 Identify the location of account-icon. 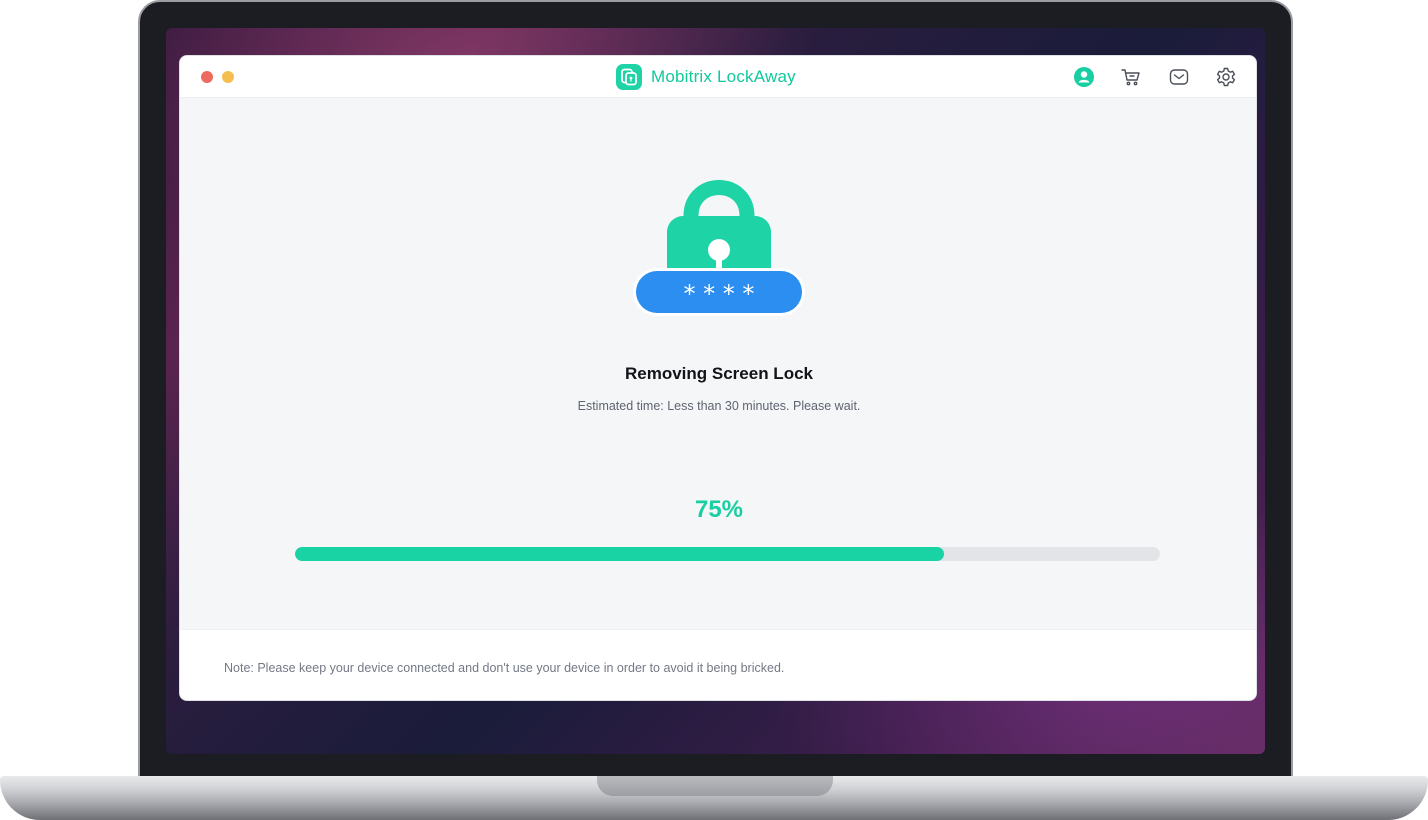
(1084, 77).